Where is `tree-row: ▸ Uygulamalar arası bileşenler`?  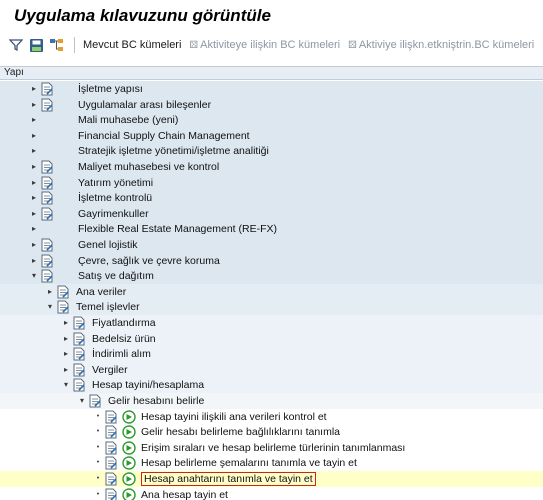 tree-row: ▸ Uygulamalar arası bileşenler is located at coordinates (271, 104).